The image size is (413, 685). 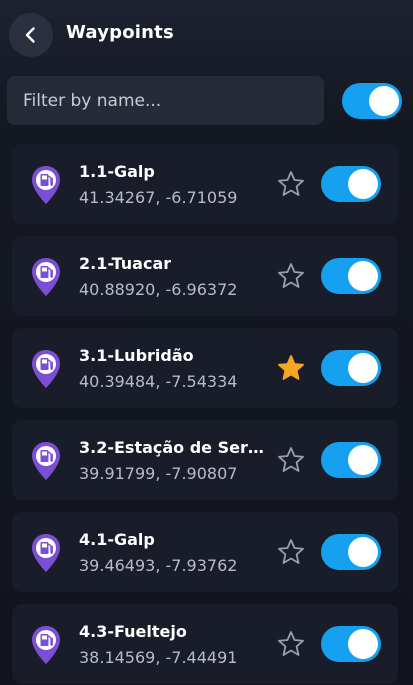 I want to click on chevron-left-icon, so click(x=30, y=35).